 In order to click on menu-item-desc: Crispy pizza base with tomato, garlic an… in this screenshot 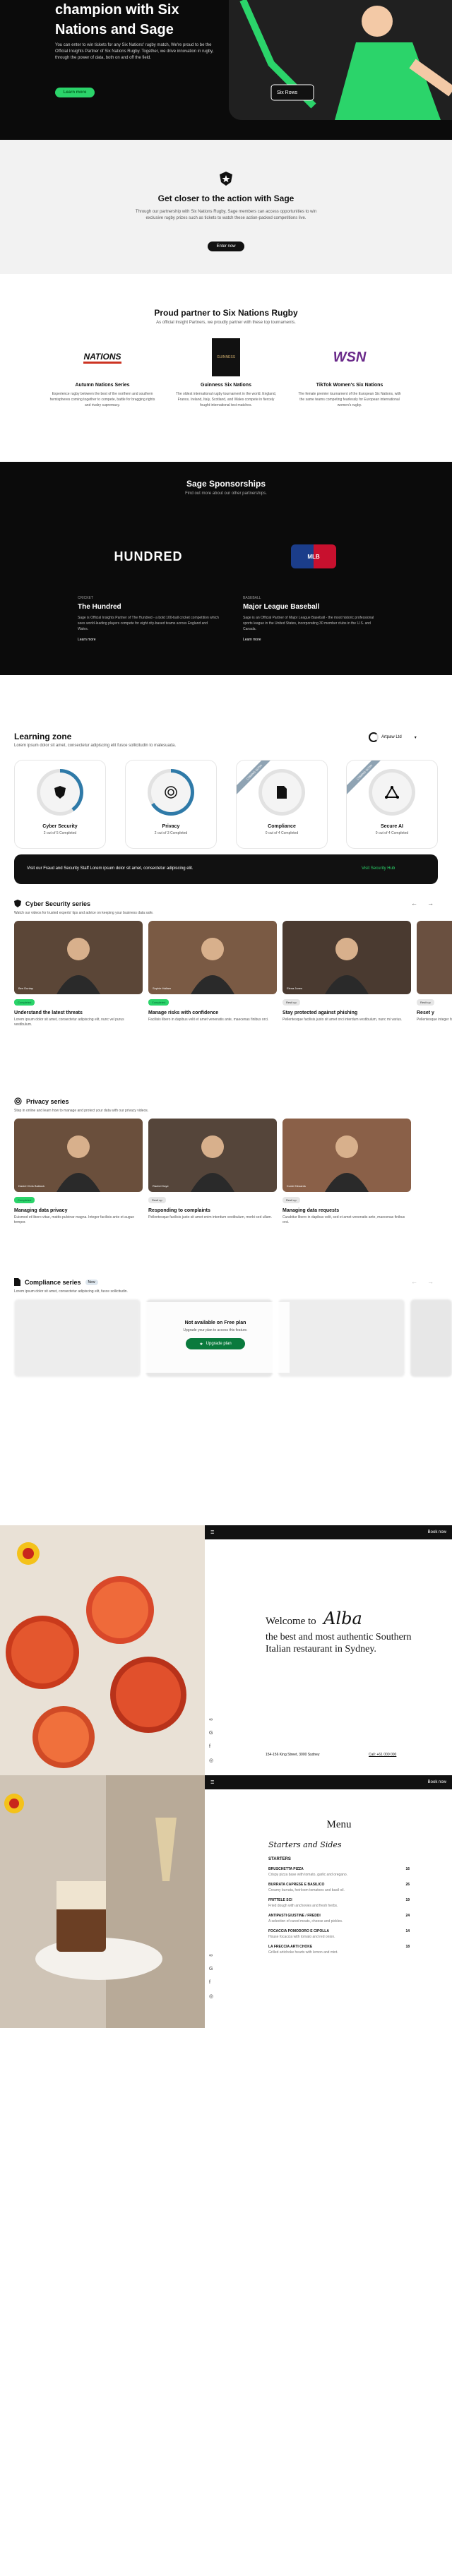, I will do `click(308, 1875)`.